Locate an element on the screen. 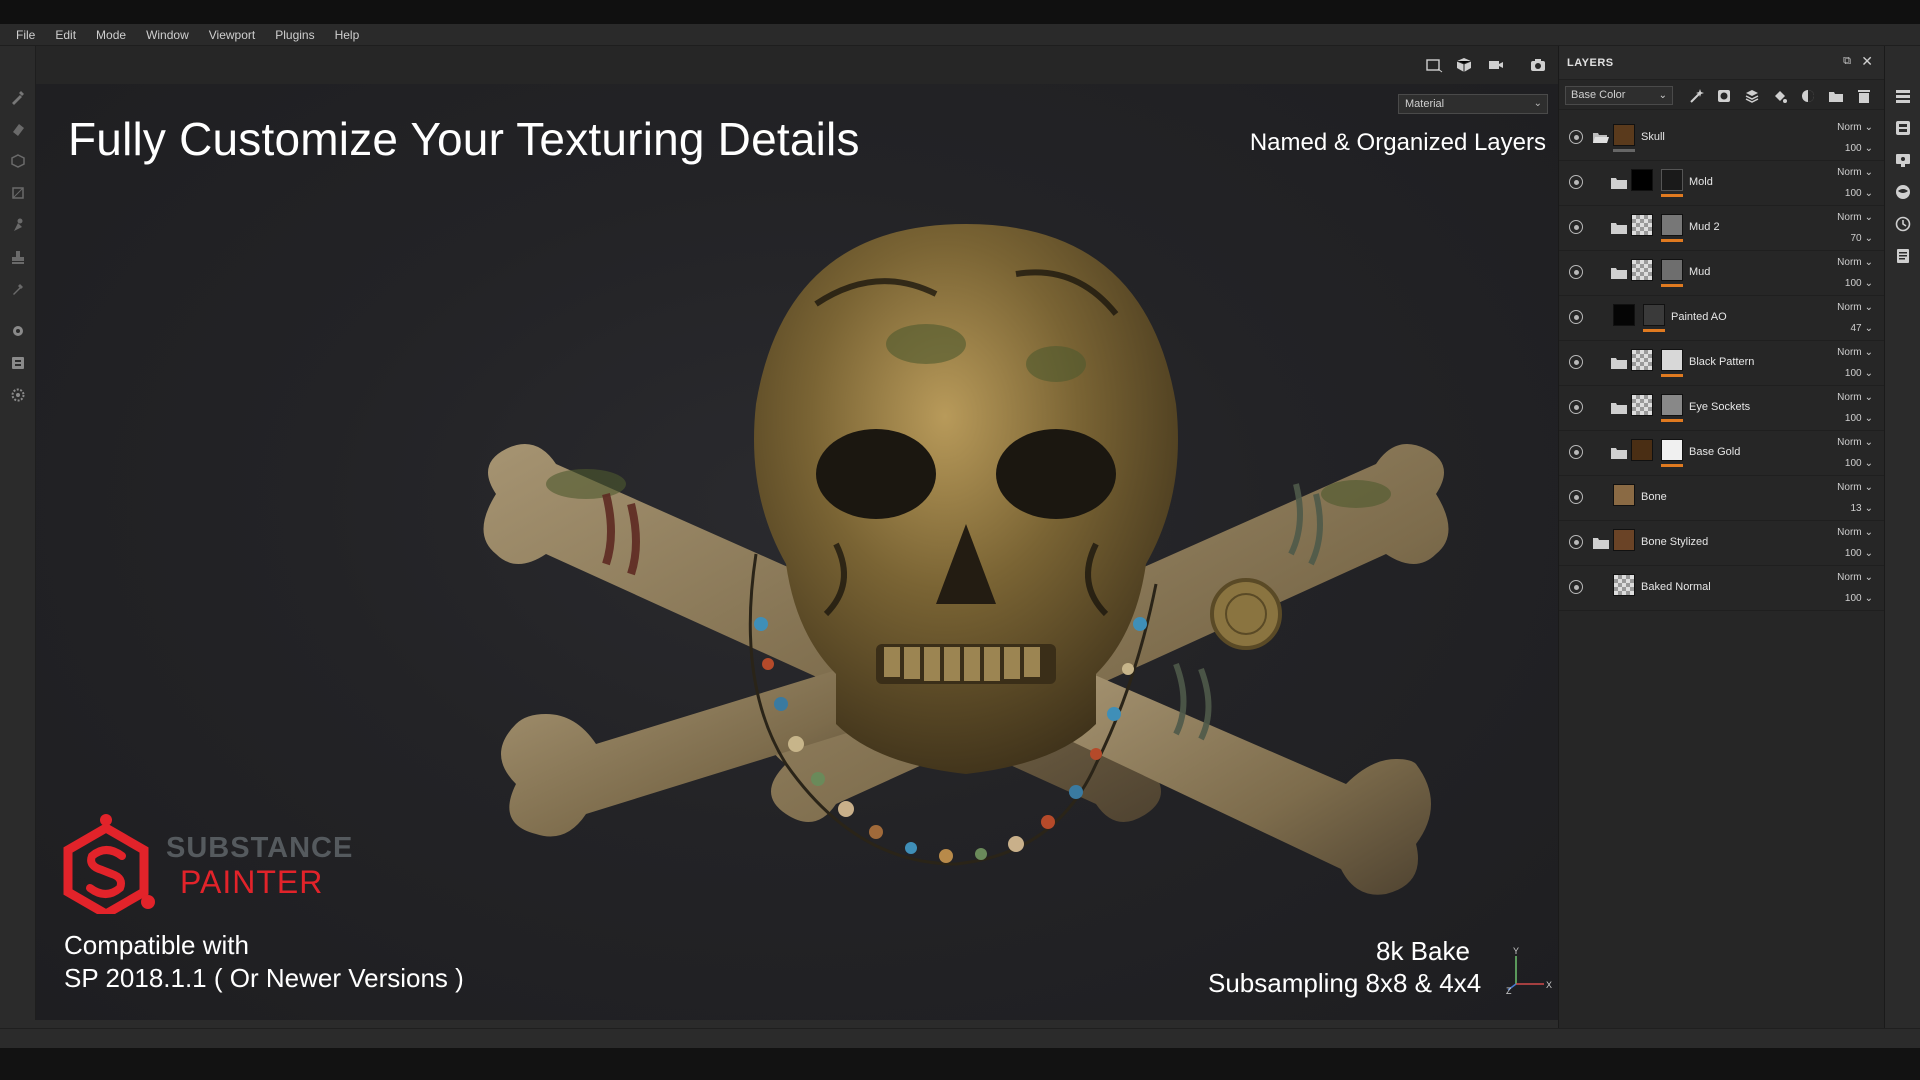  layer-row-mold: Mold Norm ⌄ 100 ⌄ is located at coordinates (1722, 183).